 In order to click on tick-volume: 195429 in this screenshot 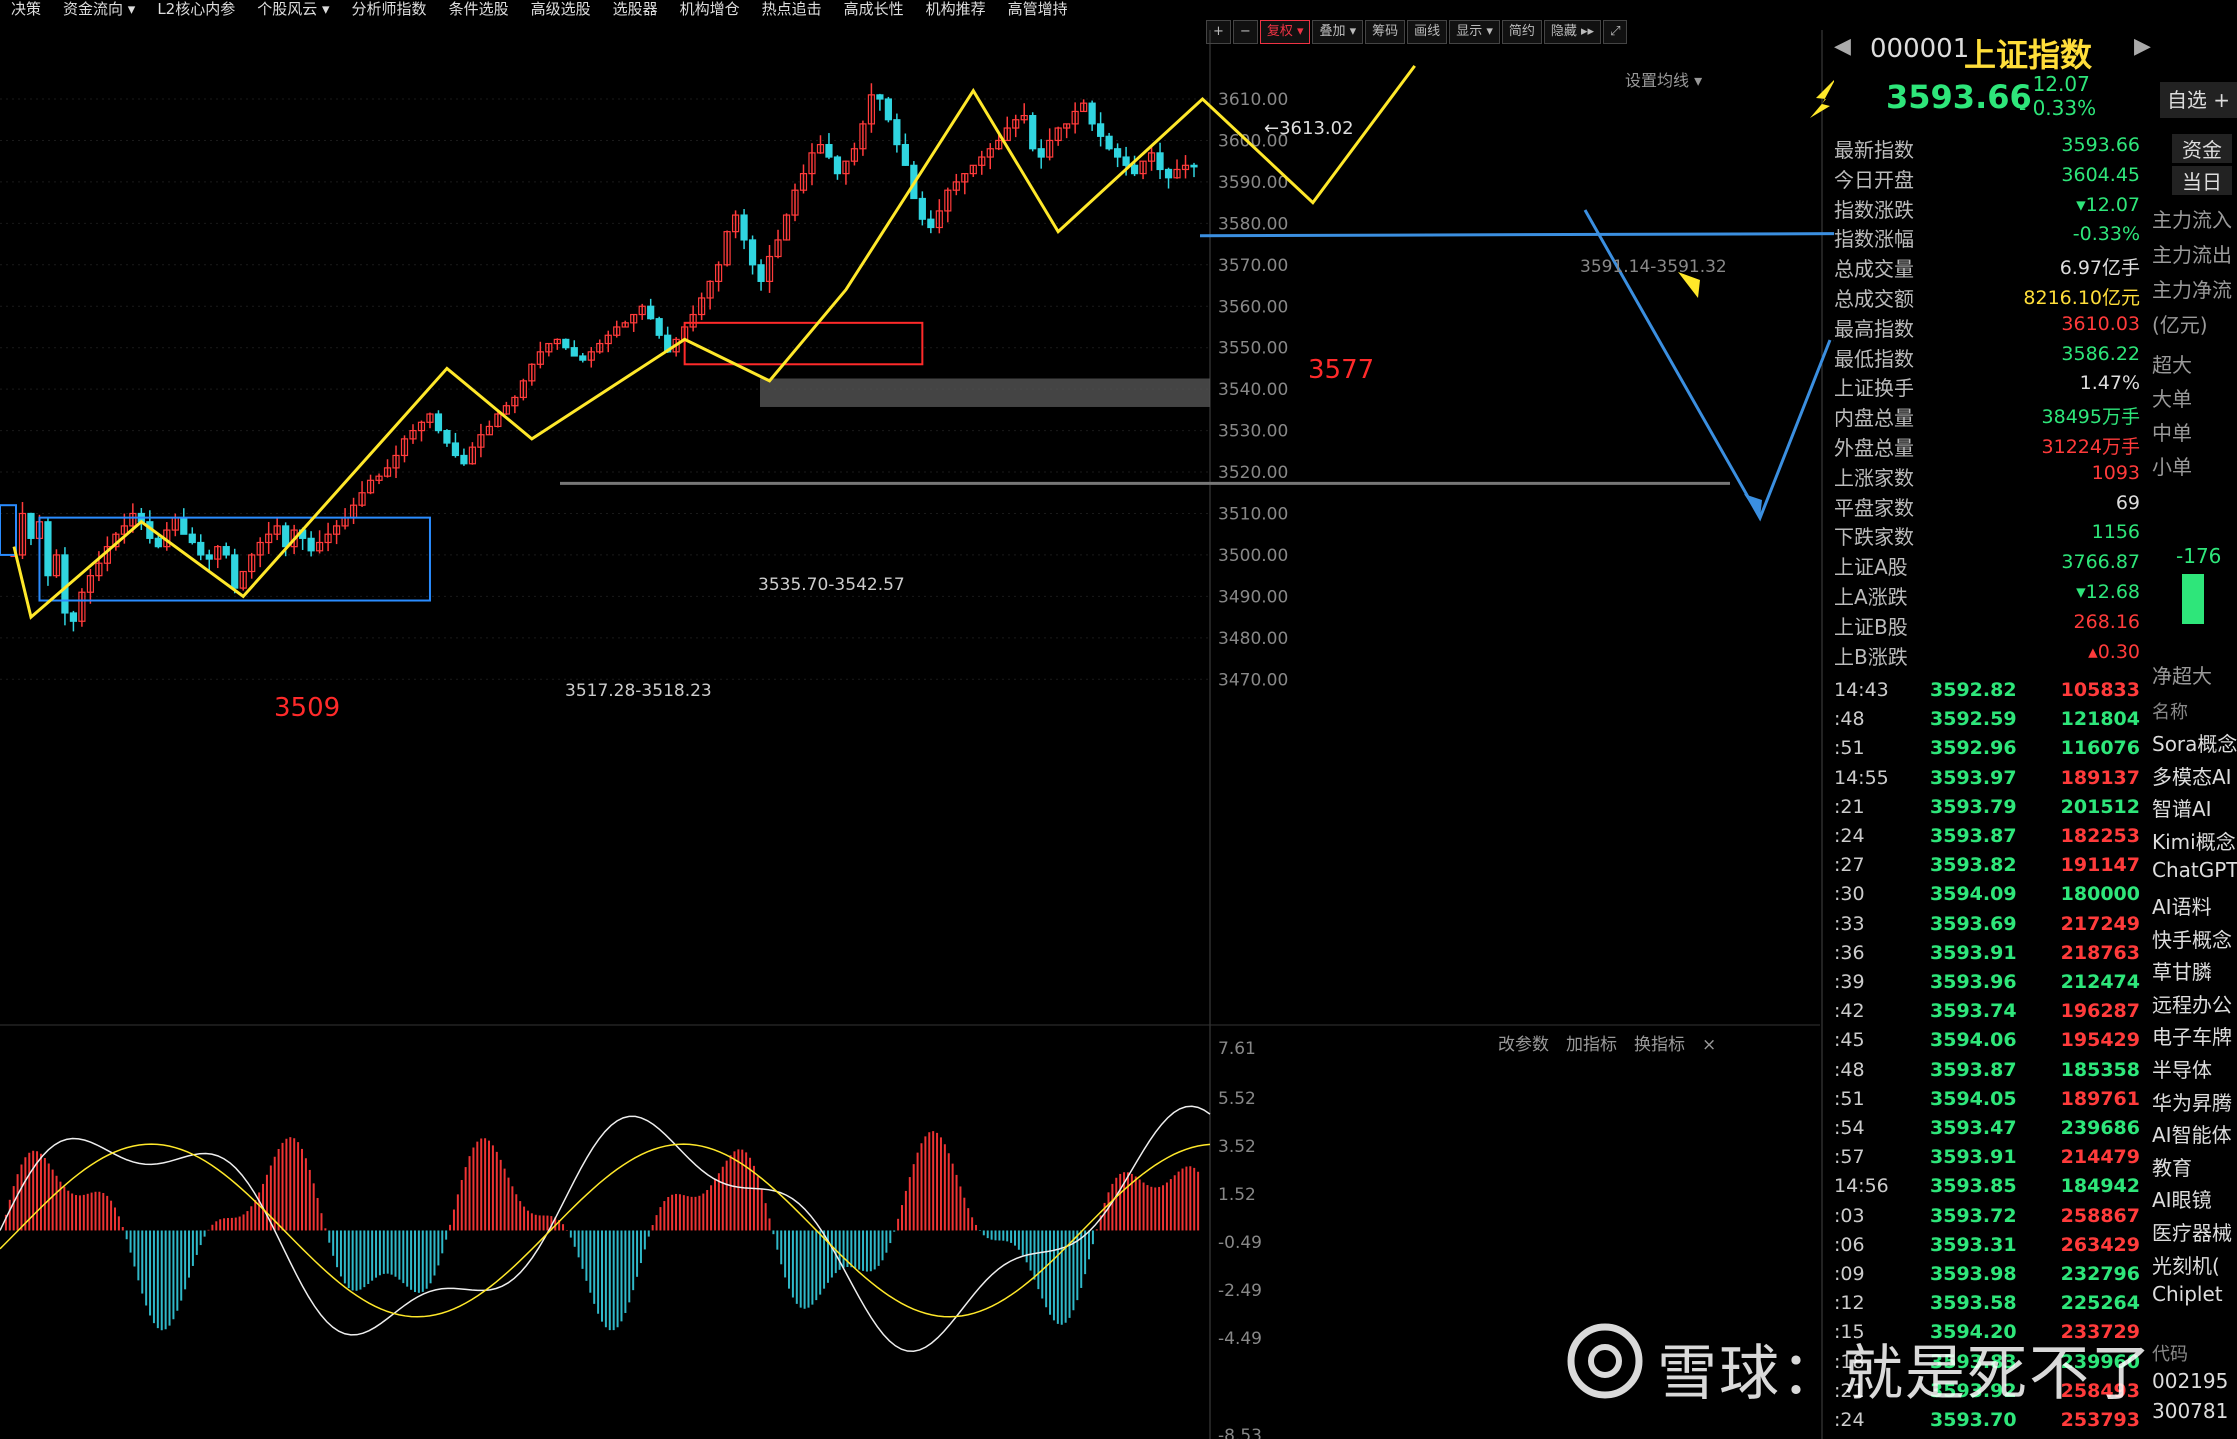, I will do `click(2100, 1040)`.